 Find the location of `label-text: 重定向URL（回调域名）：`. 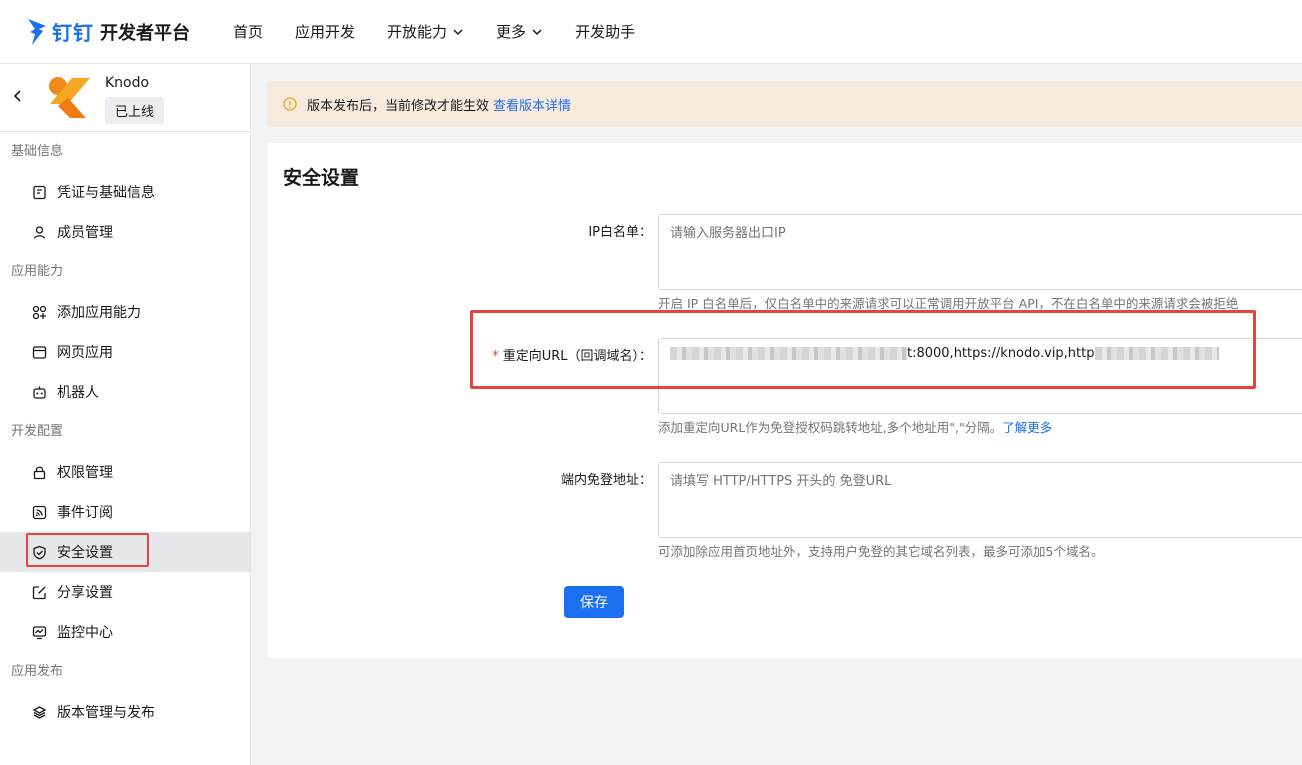

label-text: 重定向URL（回调域名）： is located at coordinates (577, 356).